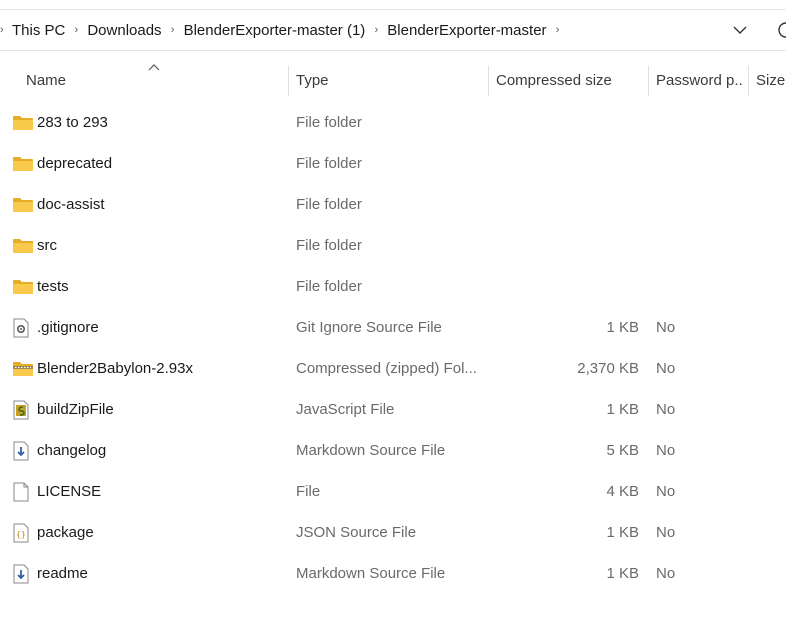  I want to click on column-header-compressed-size: Compressed size, so click(570, 80).